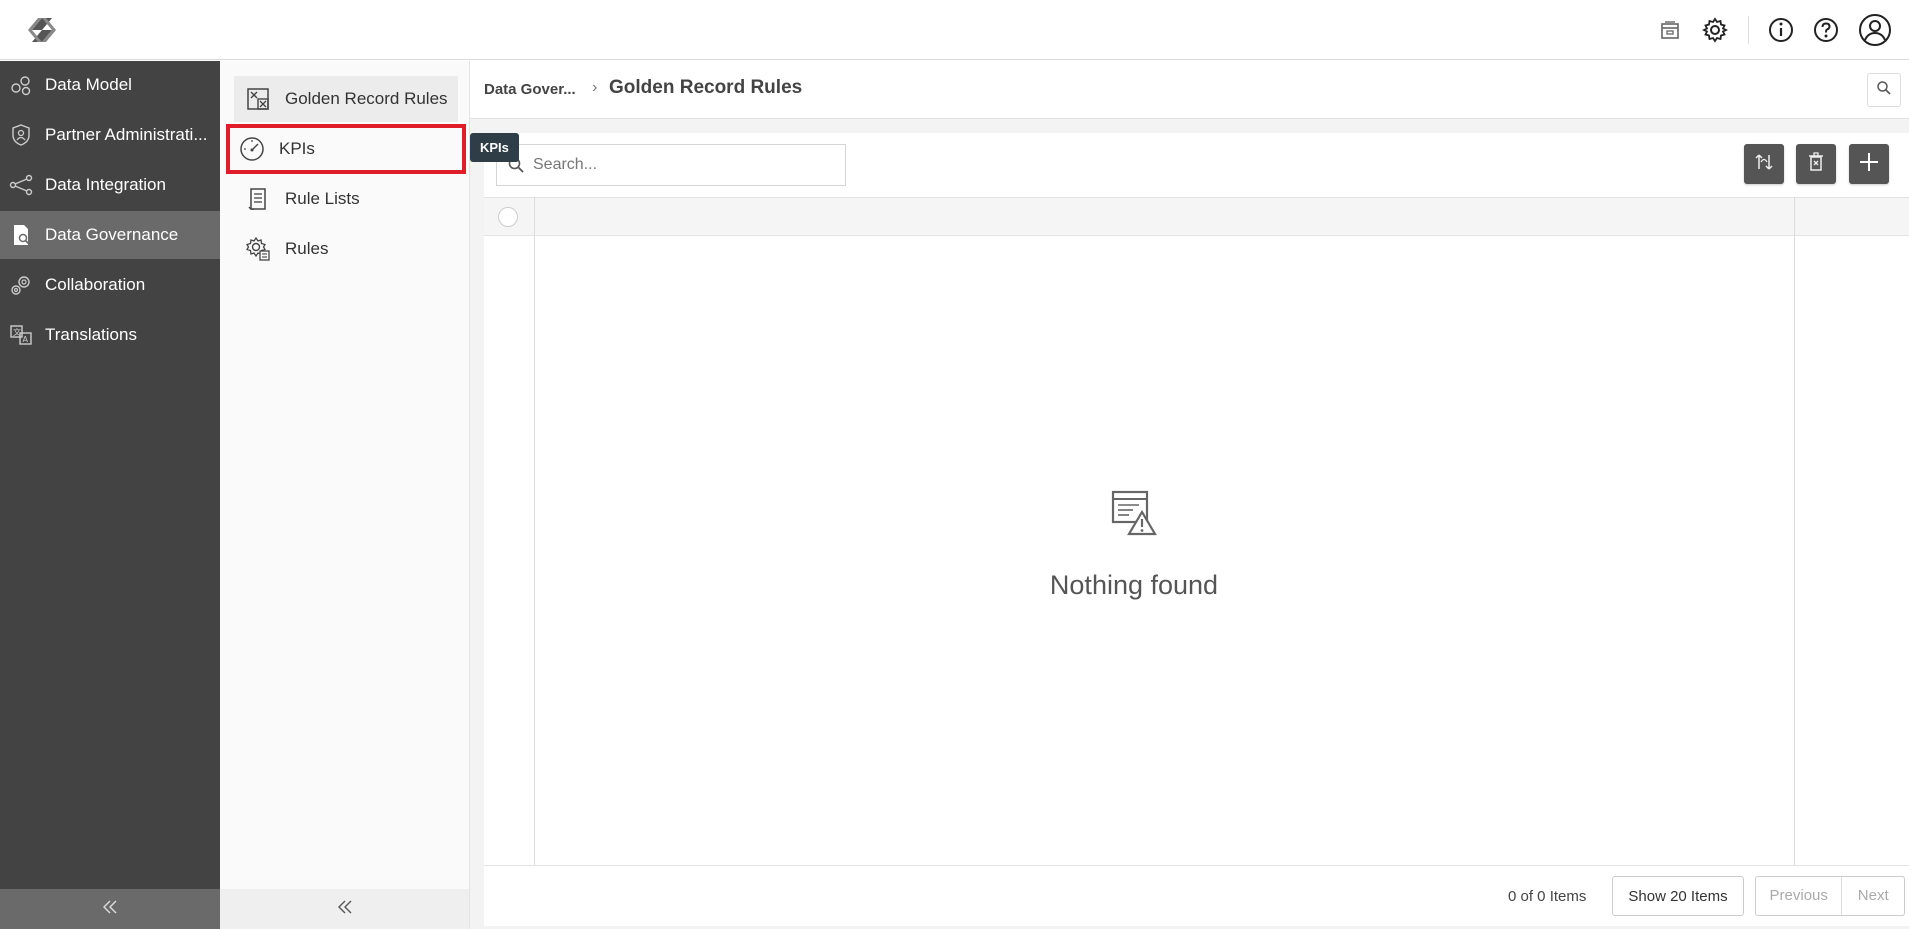  I want to click on sidebar-item-collaboration: Collaboration, so click(110, 285).